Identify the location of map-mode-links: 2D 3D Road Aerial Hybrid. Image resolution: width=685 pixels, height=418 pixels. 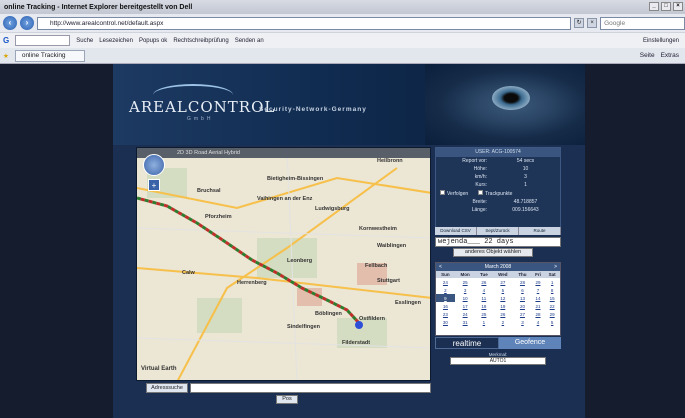
(283, 153).